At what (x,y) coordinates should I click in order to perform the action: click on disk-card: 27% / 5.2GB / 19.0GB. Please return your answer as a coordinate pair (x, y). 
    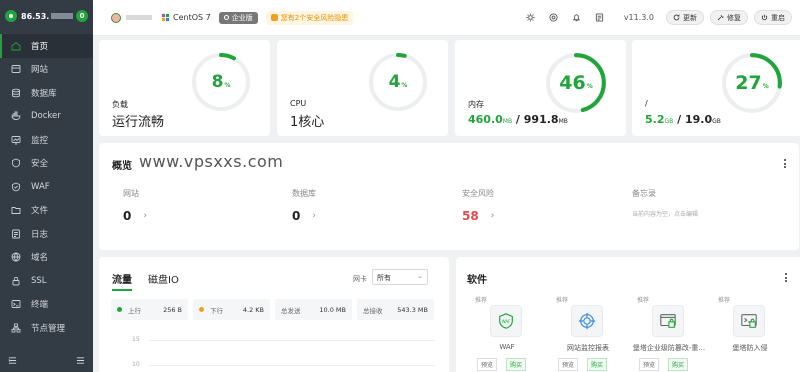
    Looking at the image, I should click on (716, 88).